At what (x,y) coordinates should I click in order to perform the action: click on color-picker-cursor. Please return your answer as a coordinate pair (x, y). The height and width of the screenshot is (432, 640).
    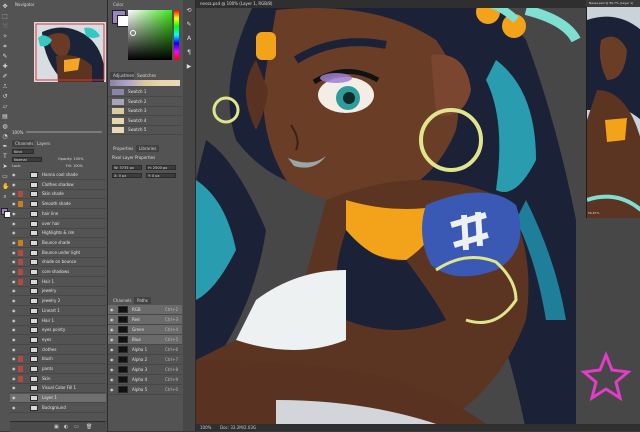
    Looking at the image, I should click on (133, 33).